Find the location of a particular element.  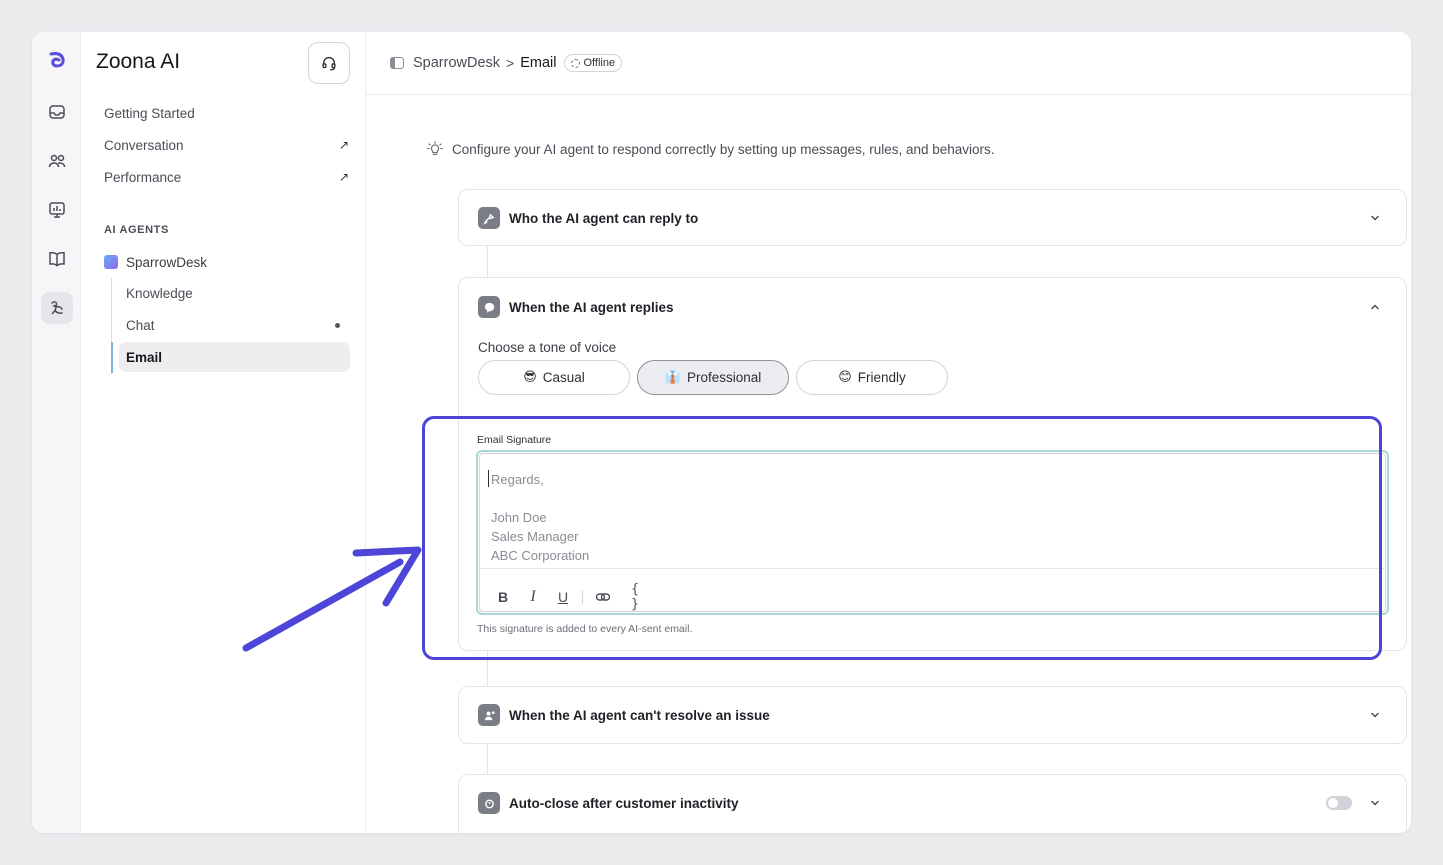

editor-divider is located at coordinates (932, 568).